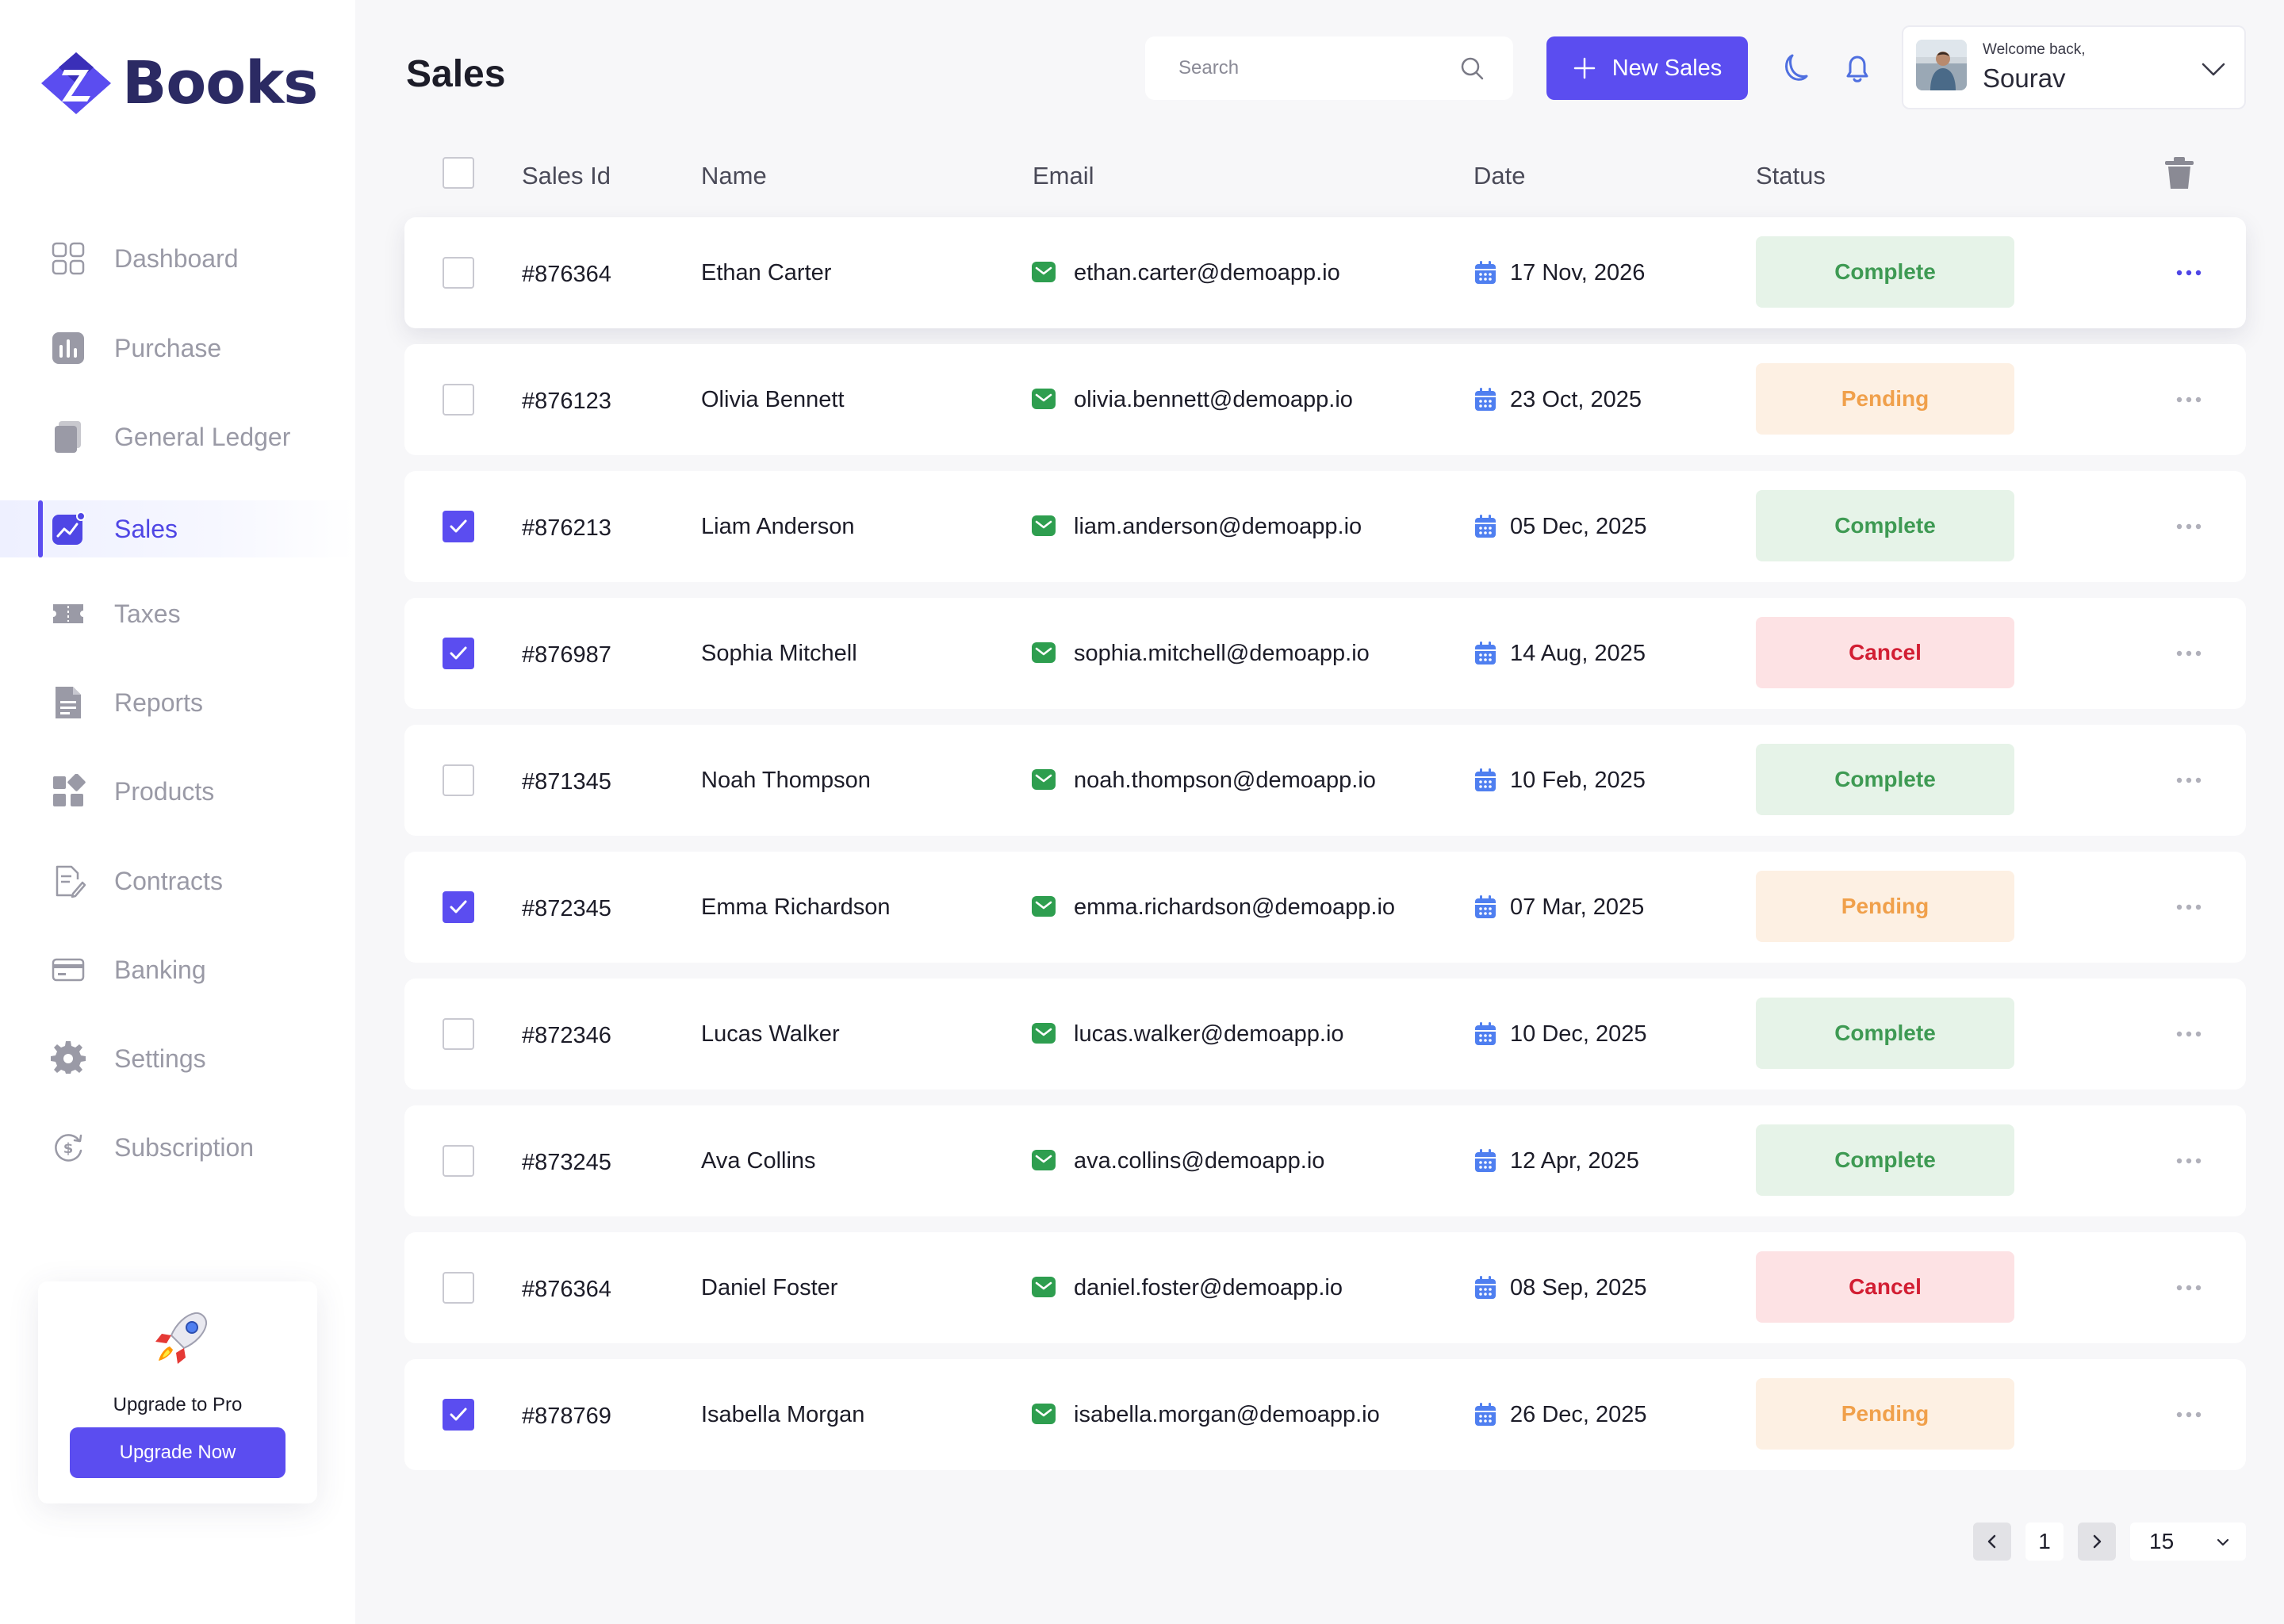 This screenshot has height=1624, width=2284. Describe the element at coordinates (68, 348) in the screenshot. I see `bar-chart-icon` at that location.